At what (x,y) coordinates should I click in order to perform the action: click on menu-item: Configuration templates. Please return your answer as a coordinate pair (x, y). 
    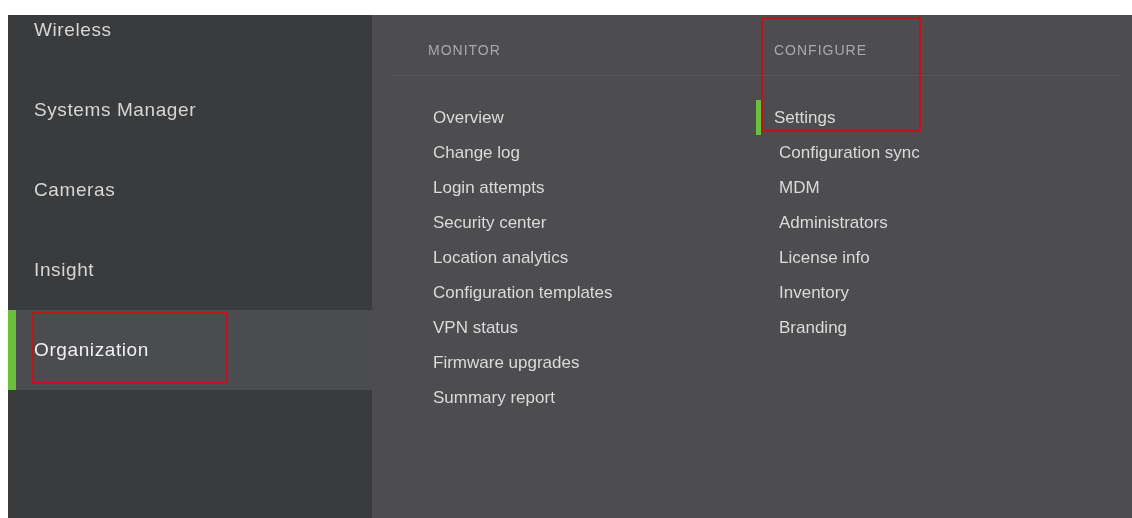
    Looking at the image, I should click on (515, 292).